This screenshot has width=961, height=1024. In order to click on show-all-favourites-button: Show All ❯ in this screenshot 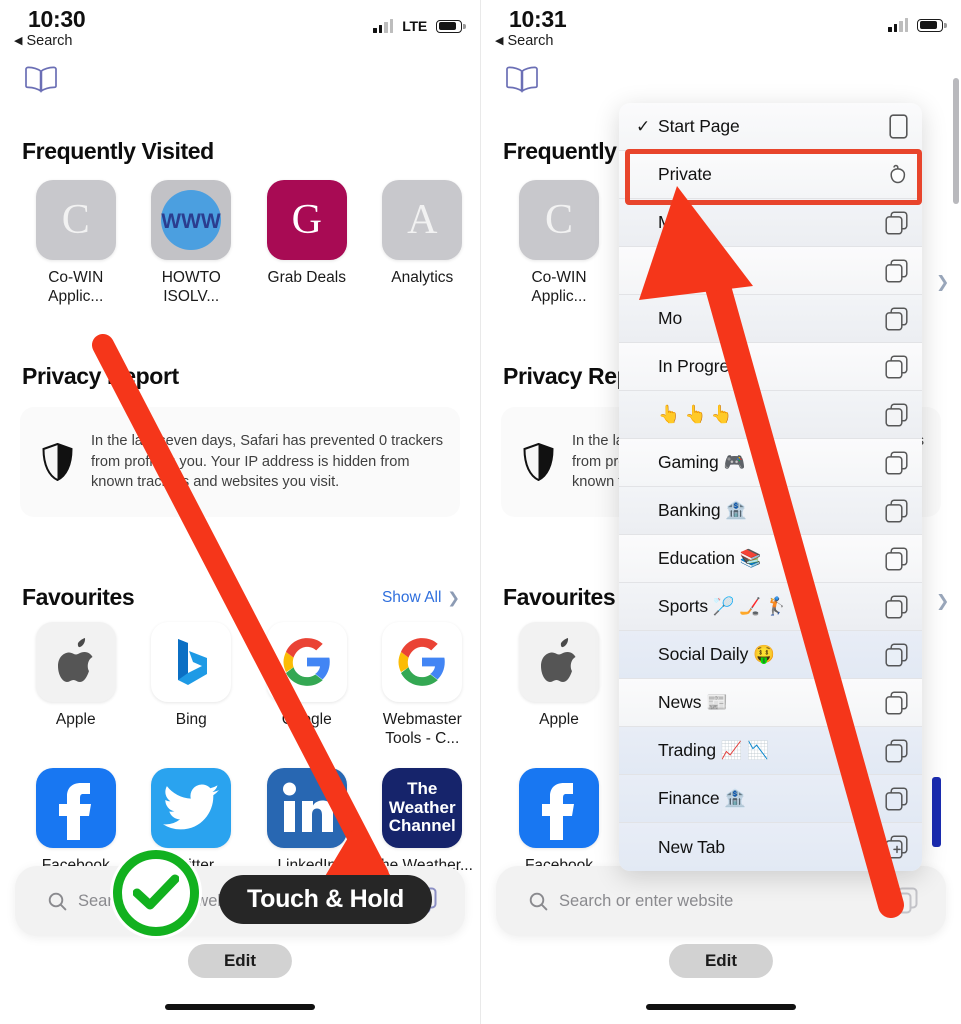, I will do `click(421, 598)`.